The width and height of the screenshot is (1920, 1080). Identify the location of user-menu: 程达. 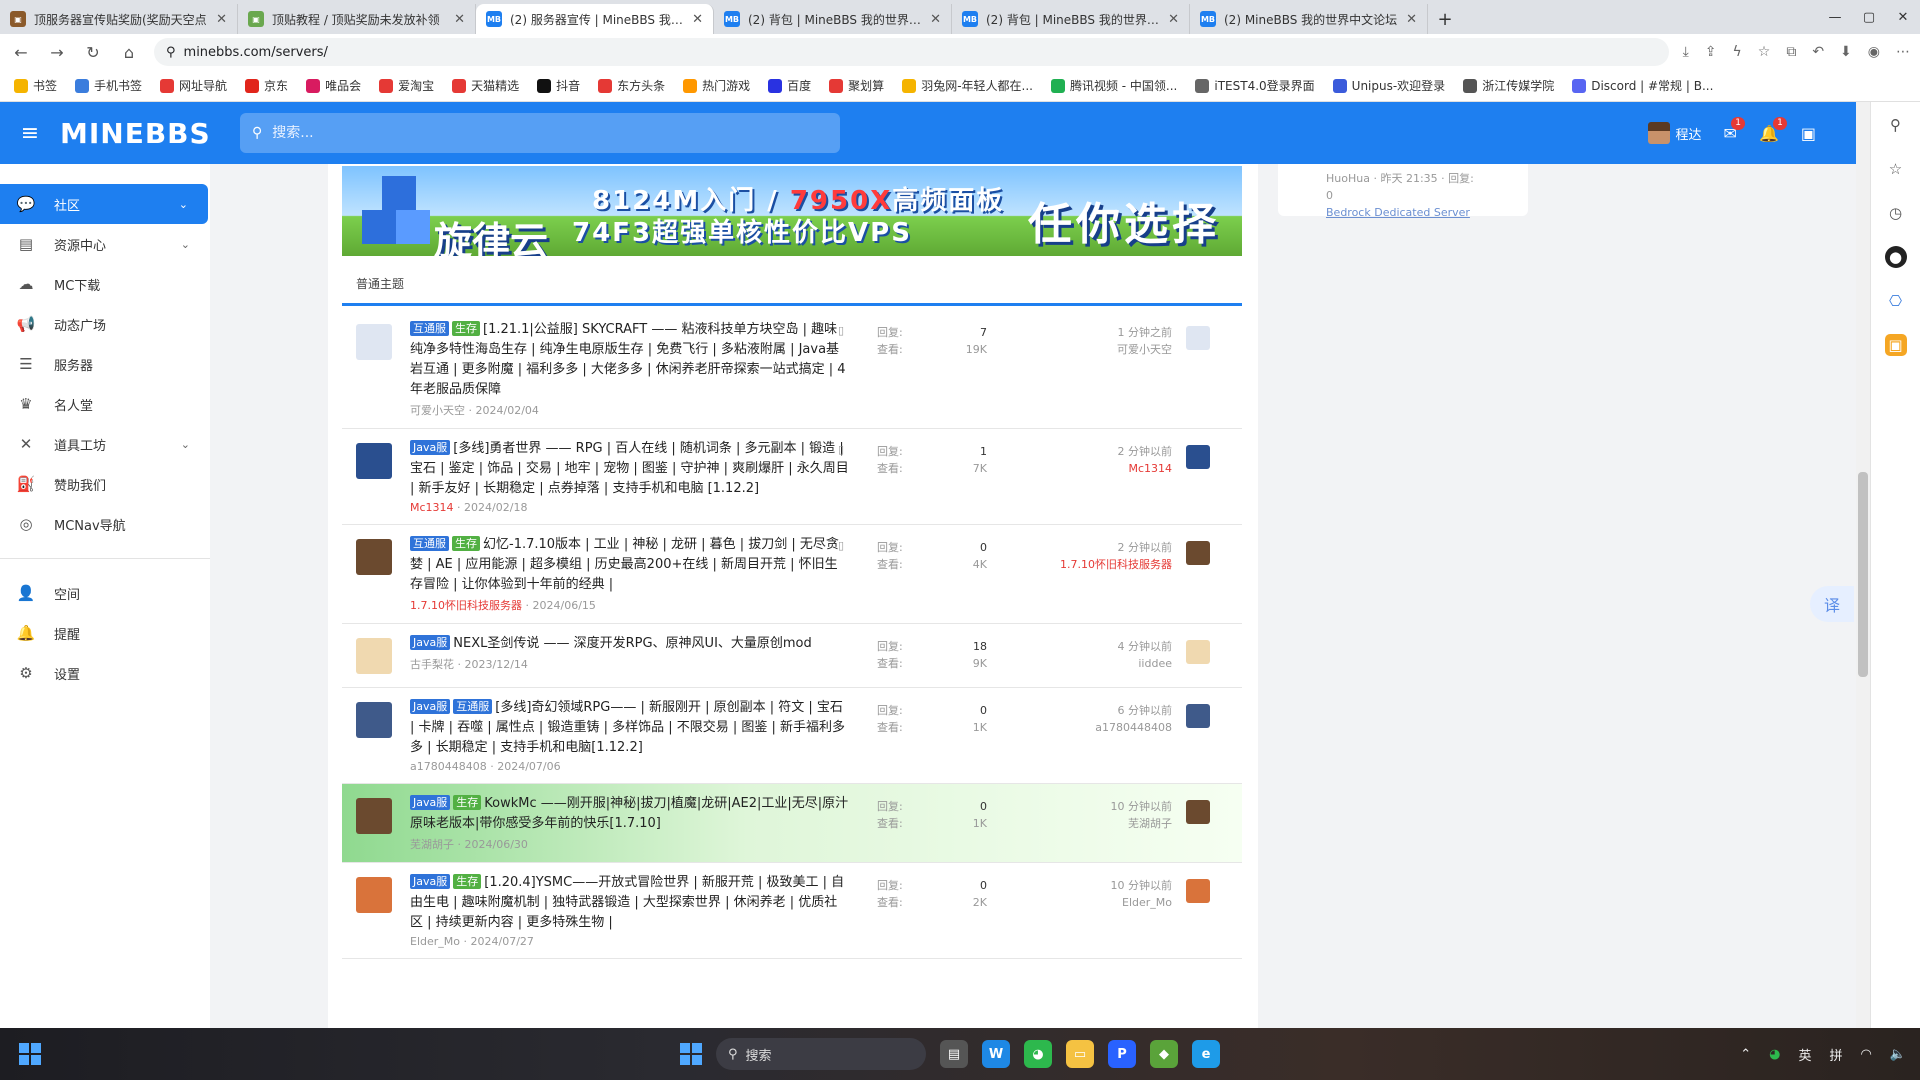
(1674, 133).